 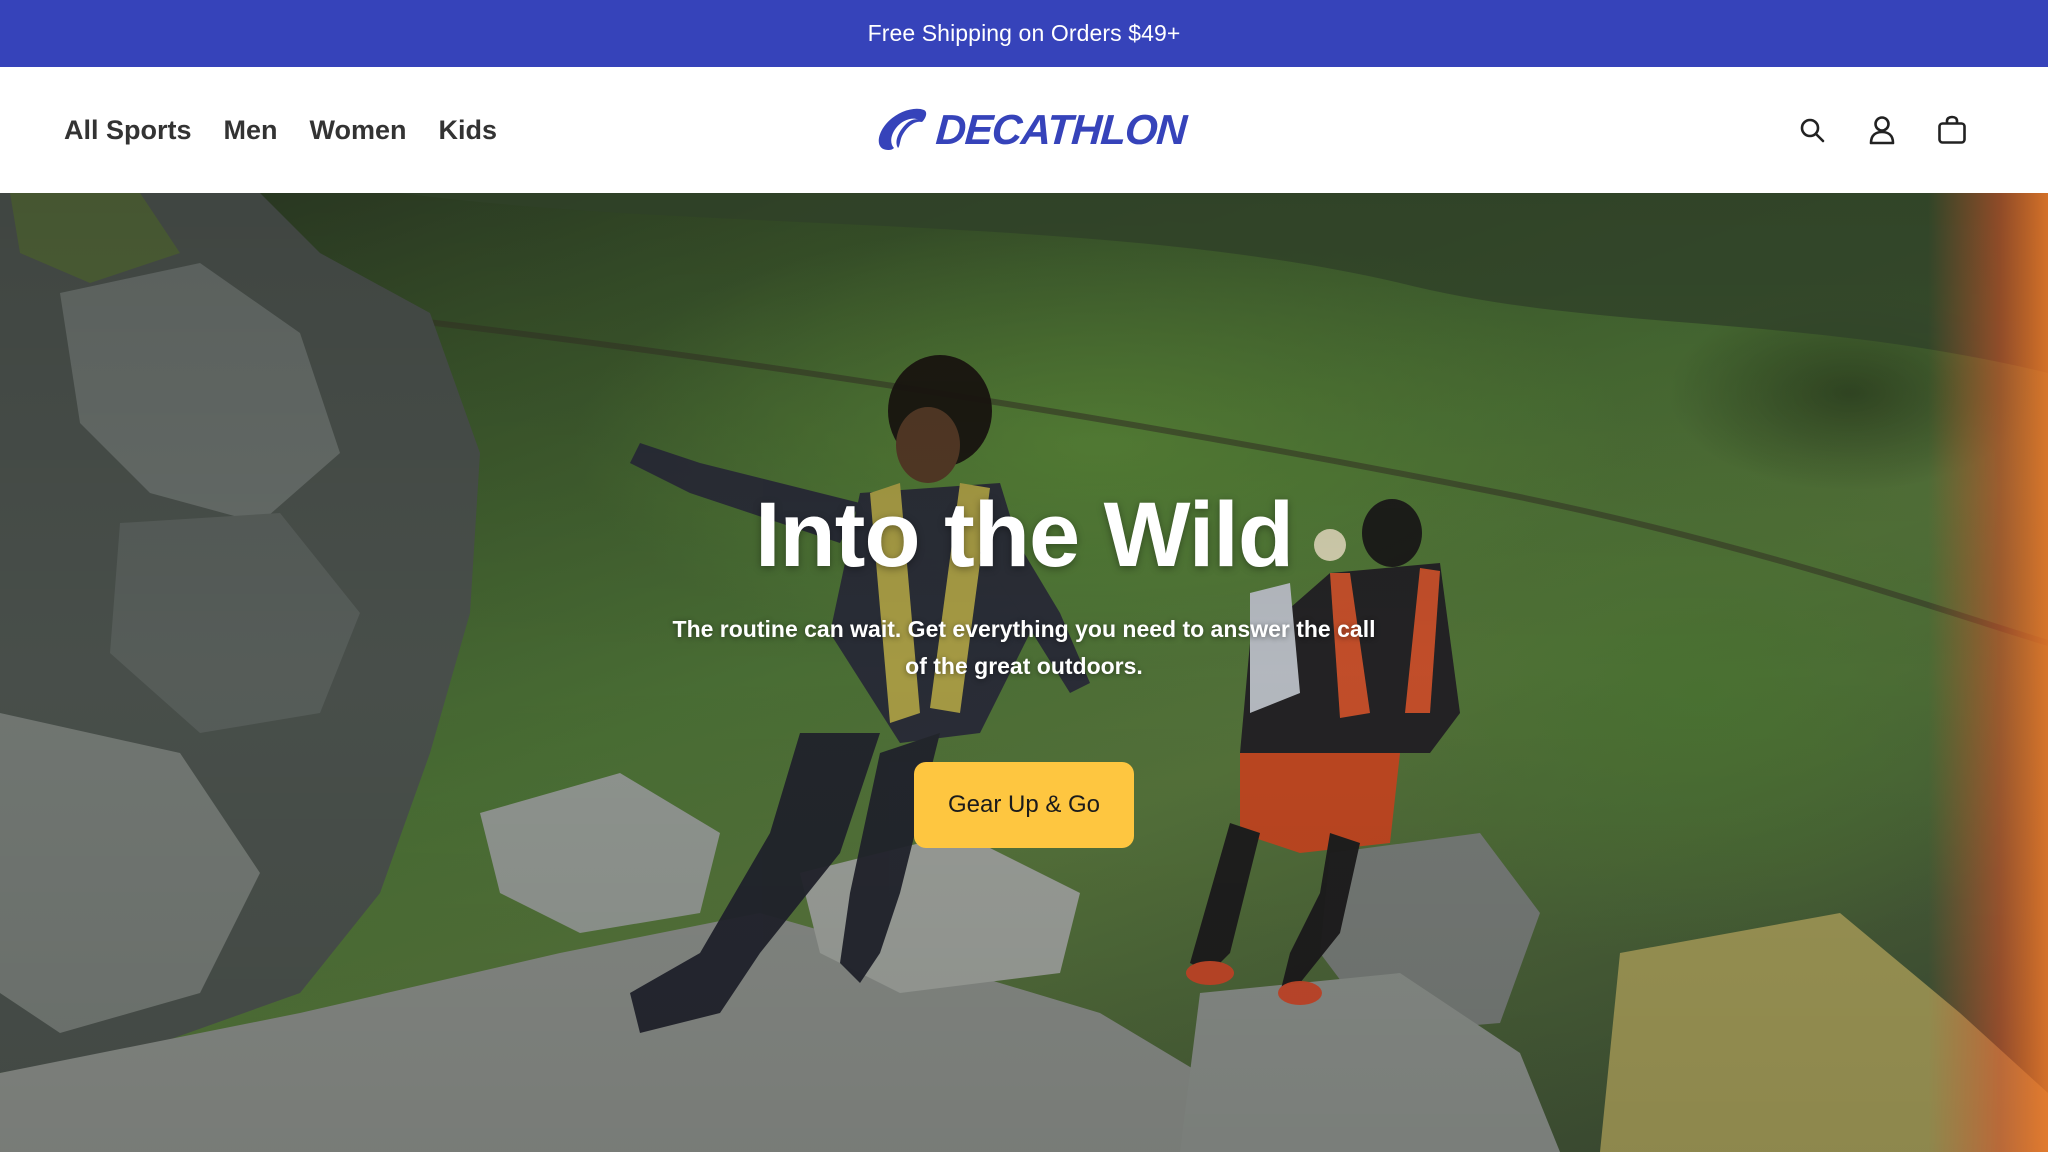 What do you see at coordinates (468, 130) in the screenshot?
I see `nav-link-kids: Kids` at bounding box center [468, 130].